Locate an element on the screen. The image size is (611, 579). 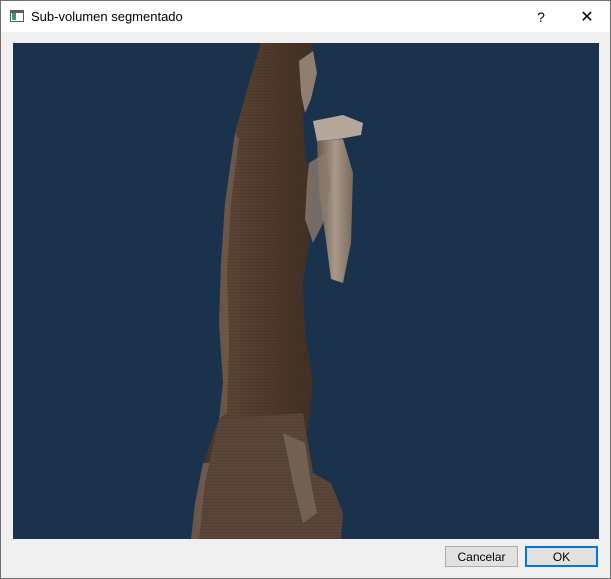
app-window-icon is located at coordinates (17, 16).